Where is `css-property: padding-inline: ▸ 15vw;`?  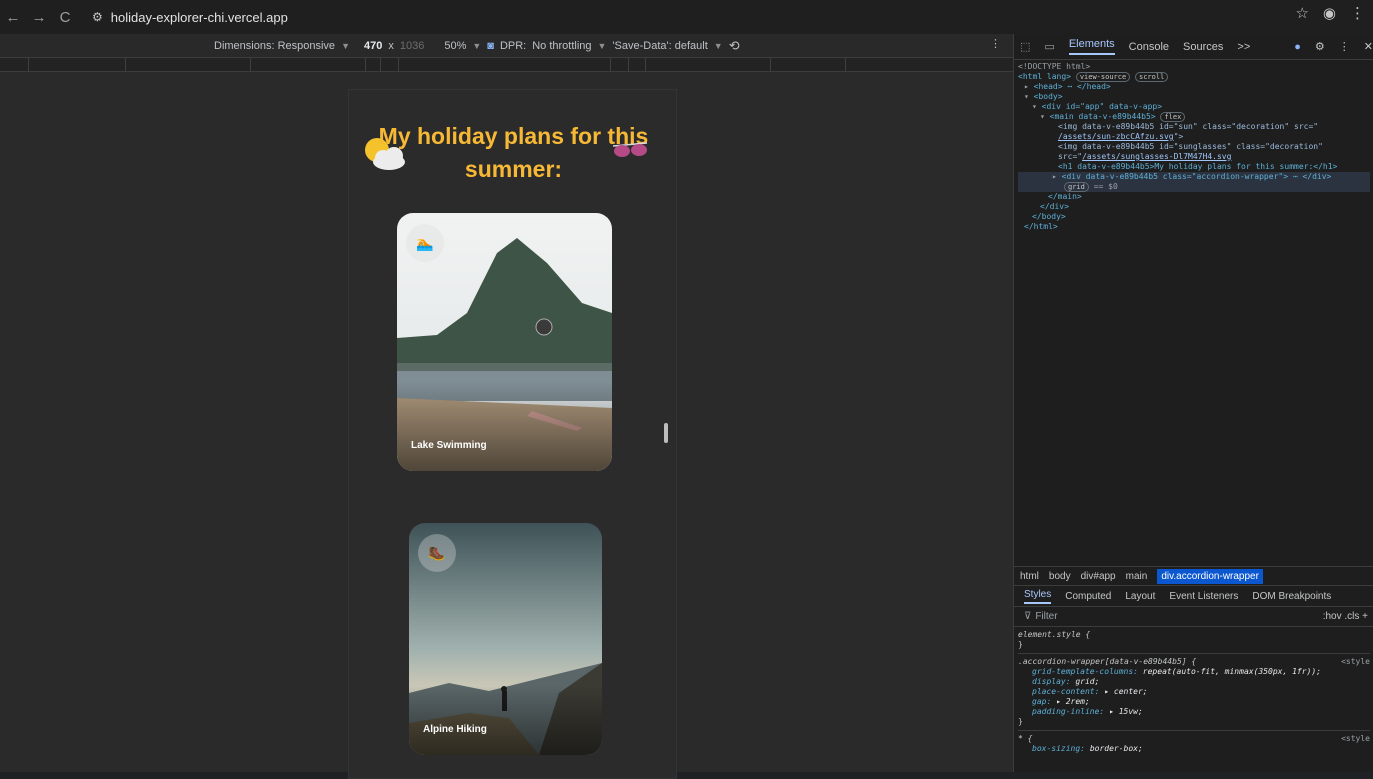 css-property: padding-inline: ▸ 15vw; is located at coordinates (1194, 712).